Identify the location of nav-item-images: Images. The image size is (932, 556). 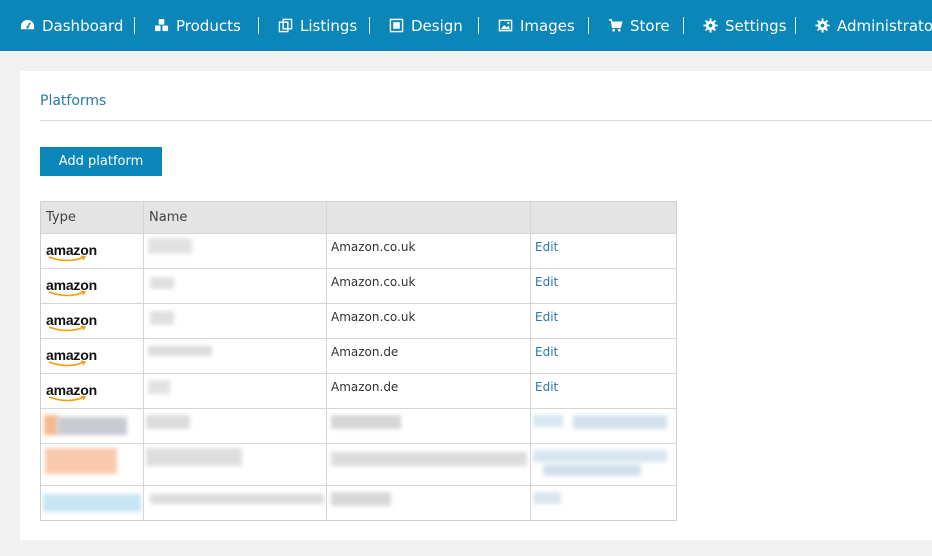
(536, 25).